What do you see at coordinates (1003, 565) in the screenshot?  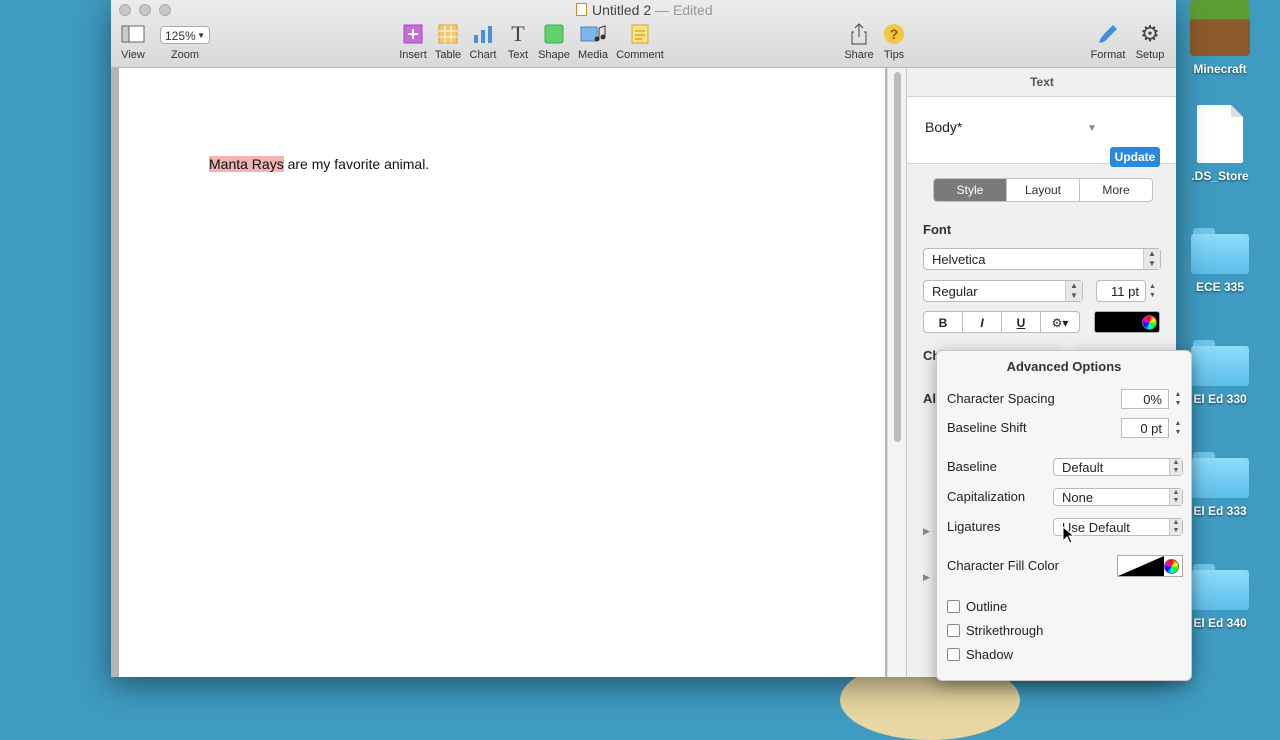 I see `character-fill-color-label: Character Fill Color` at bounding box center [1003, 565].